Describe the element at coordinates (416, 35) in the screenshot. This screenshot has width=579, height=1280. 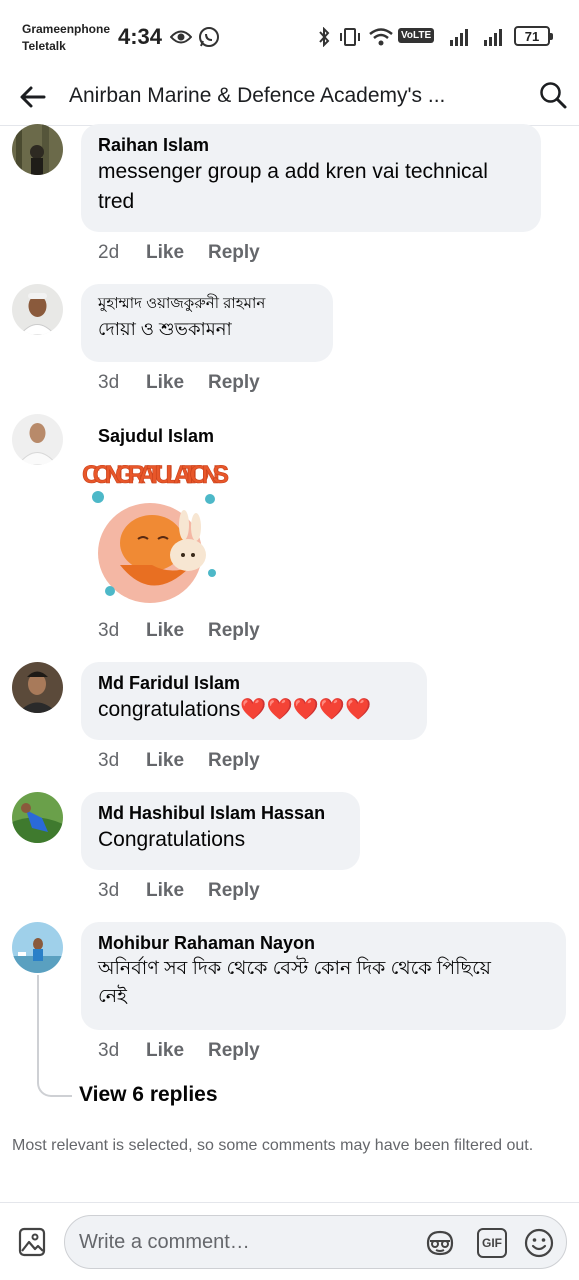
I see `volte-badge: VoLTE` at that location.